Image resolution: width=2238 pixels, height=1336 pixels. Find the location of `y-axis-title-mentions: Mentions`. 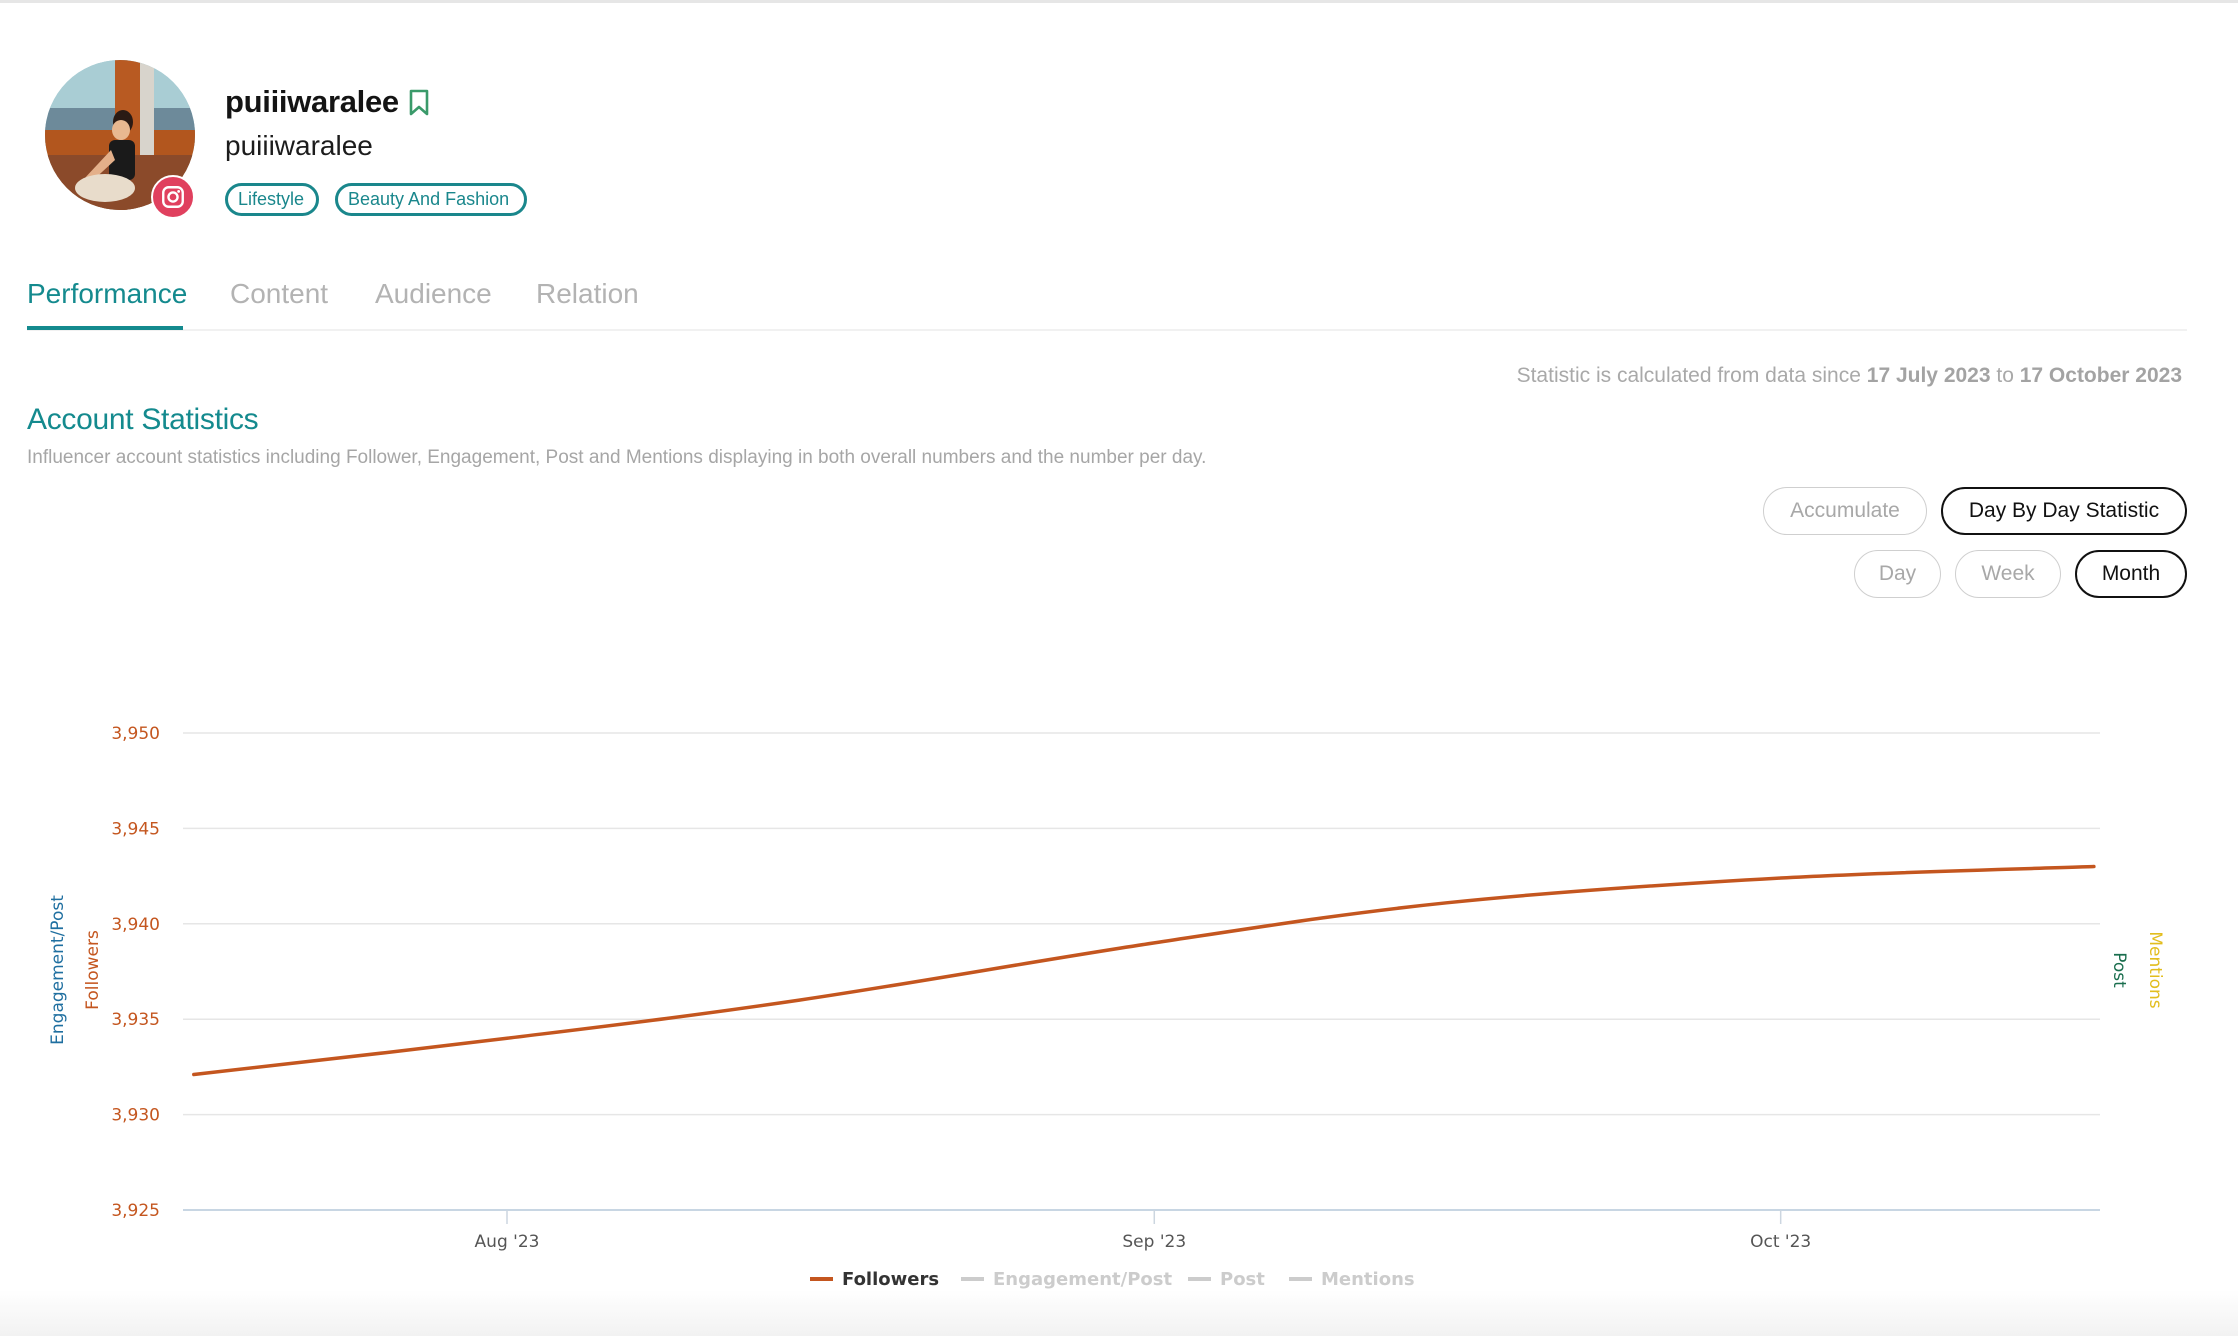

y-axis-title-mentions: Mentions is located at coordinates (2155, 969).